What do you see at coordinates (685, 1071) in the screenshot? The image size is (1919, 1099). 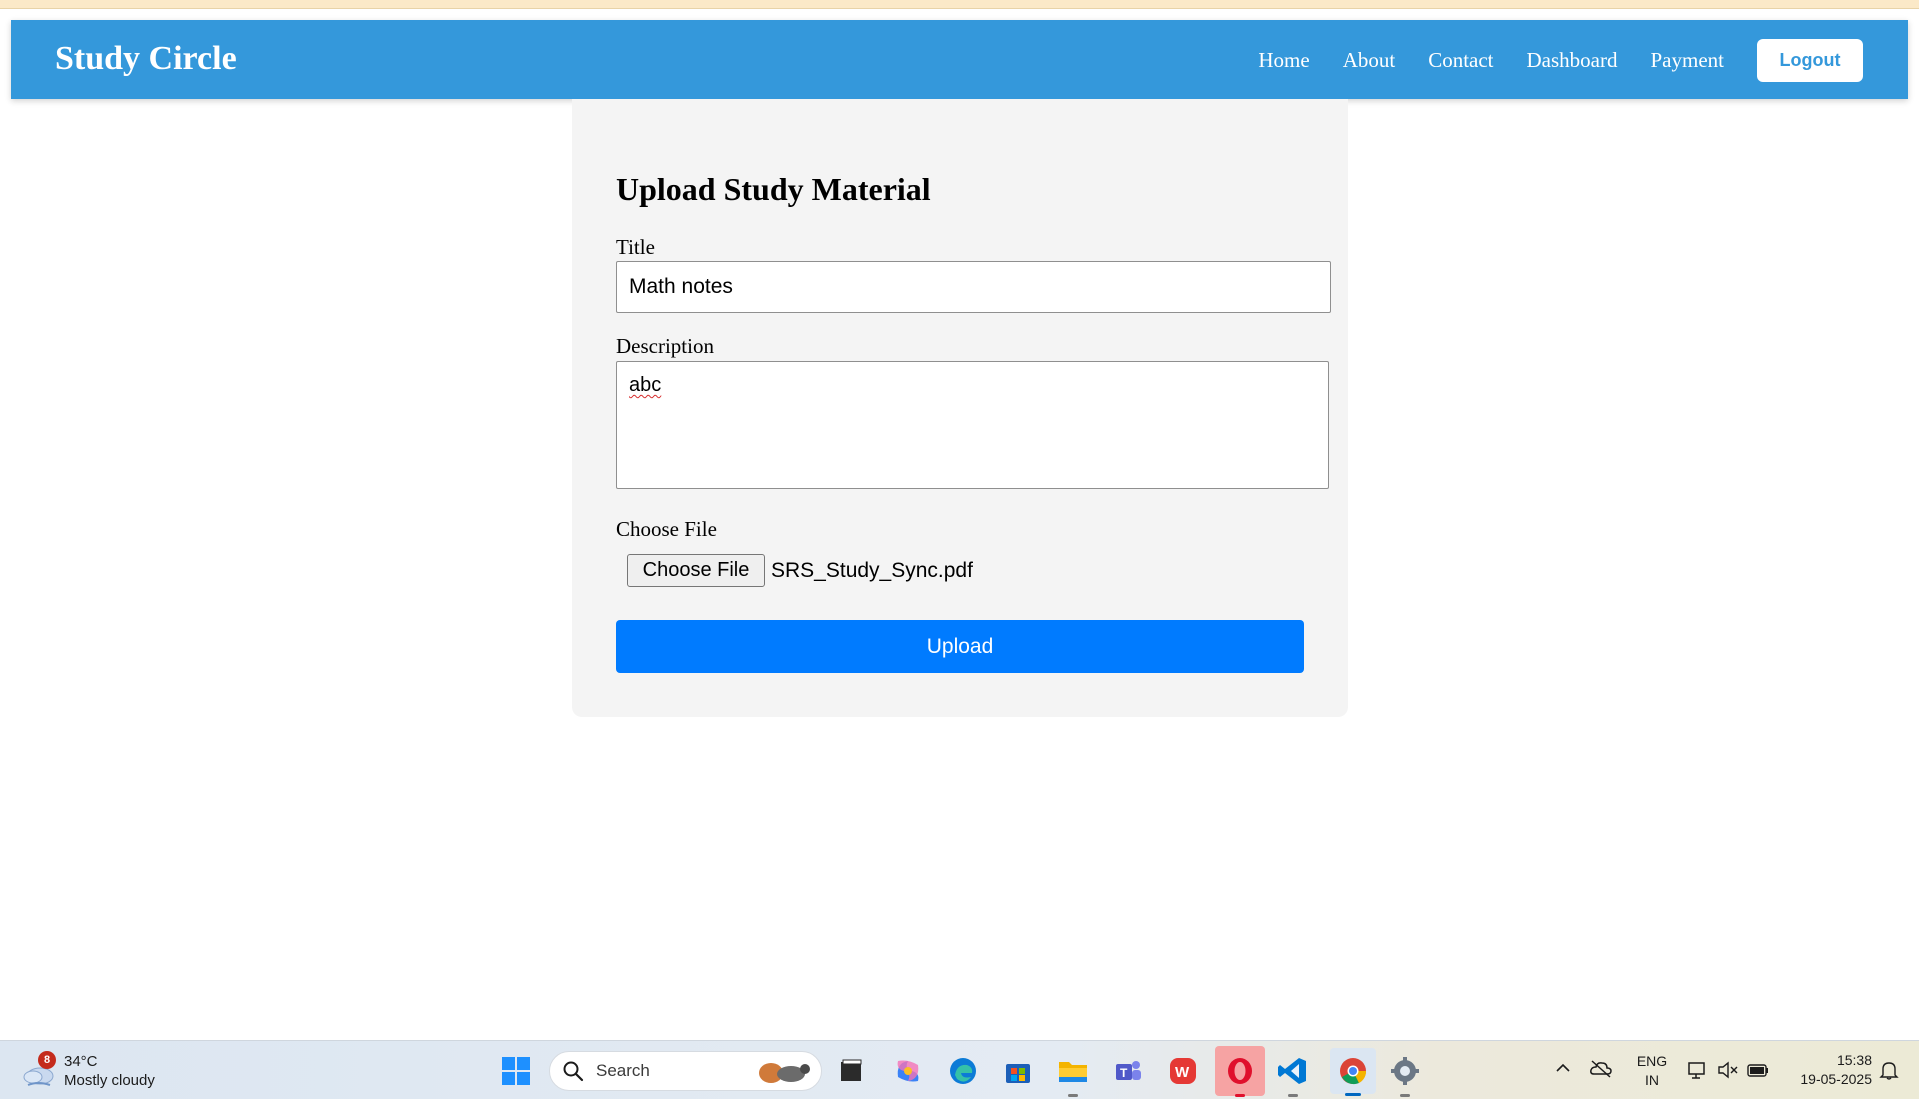 I see `taskbar-search: Search` at bounding box center [685, 1071].